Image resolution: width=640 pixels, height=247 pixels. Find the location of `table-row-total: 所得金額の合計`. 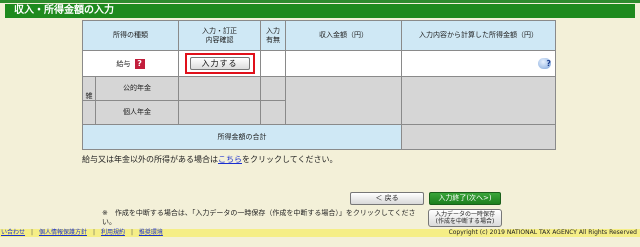

table-row-total: 所得金額の合計 is located at coordinates (319, 137).